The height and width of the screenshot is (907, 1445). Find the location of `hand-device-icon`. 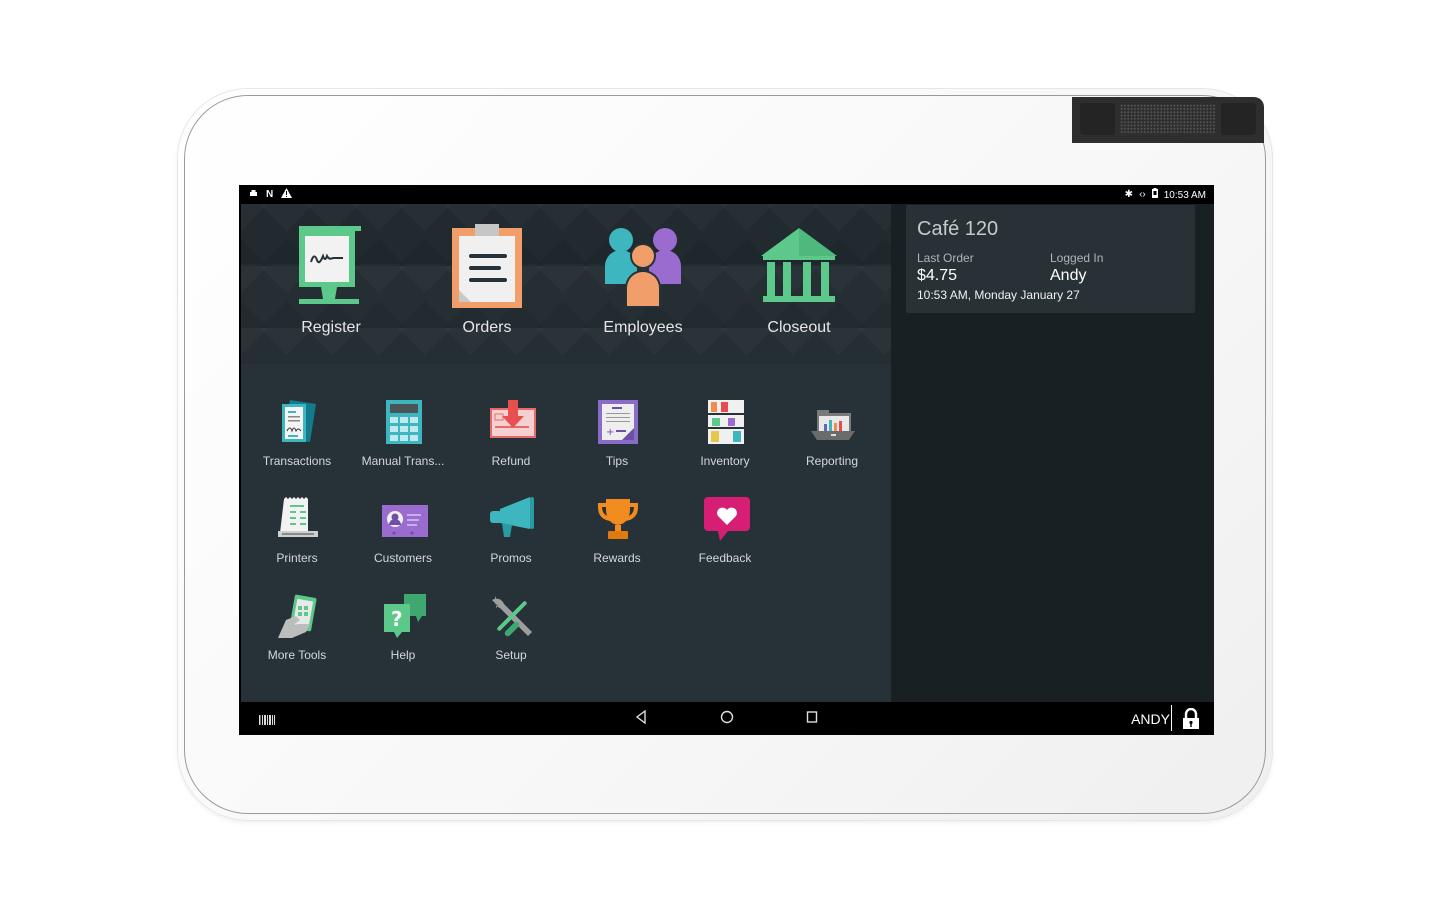

hand-device-icon is located at coordinates (297, 616).